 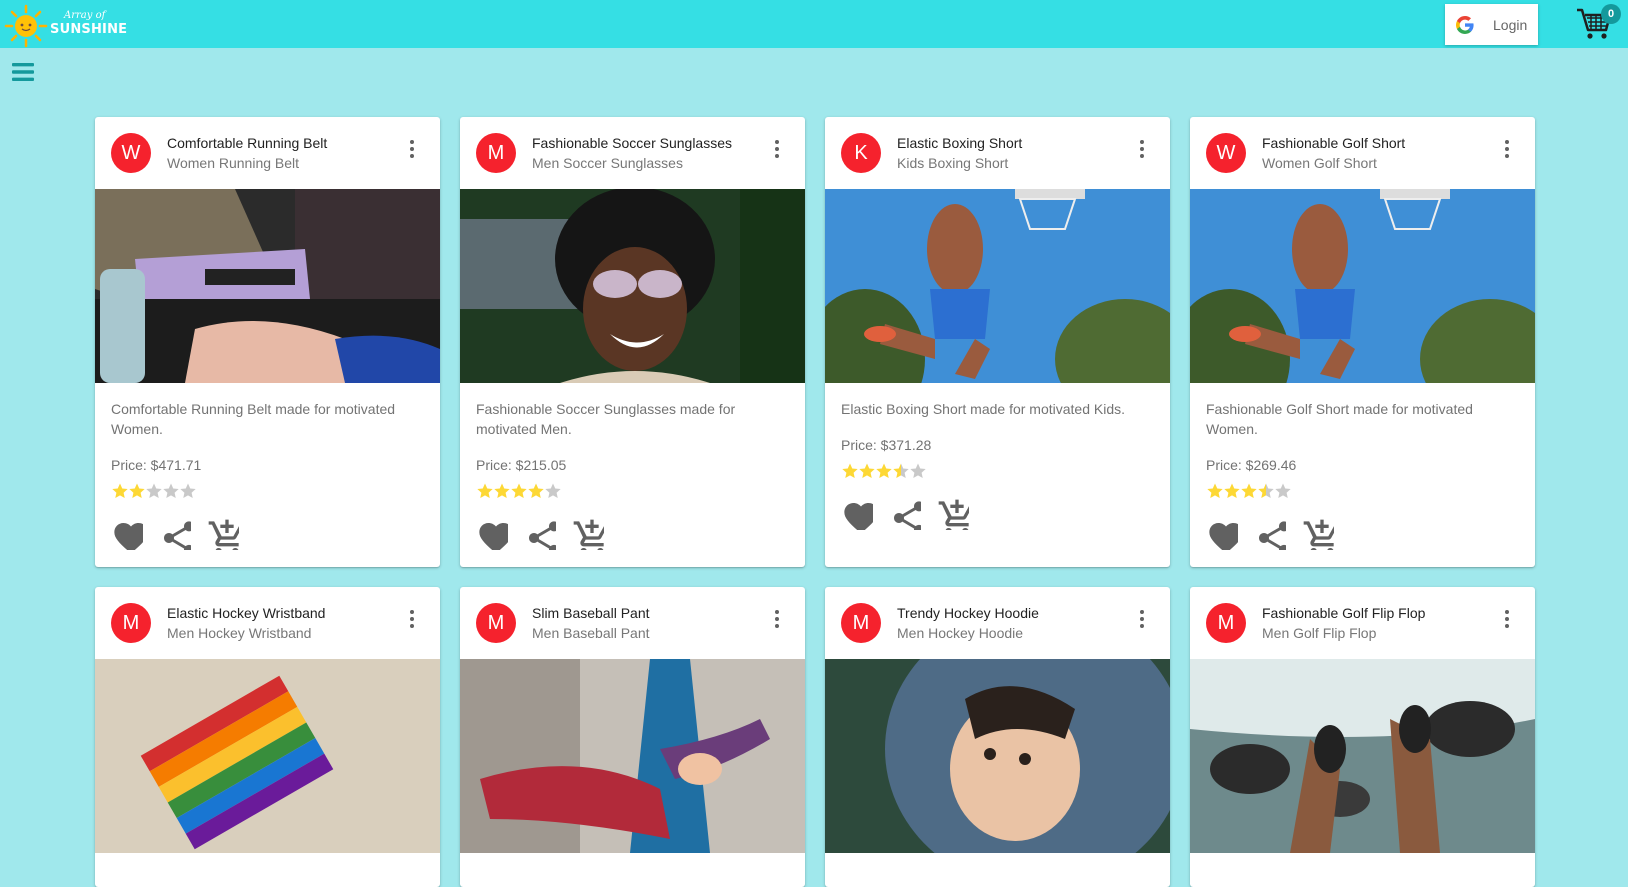 What do you see at coordinates (65, 26) in the screenshot?
I see `logo: Array of SUNSHINE` at bounding box center [65, 26].